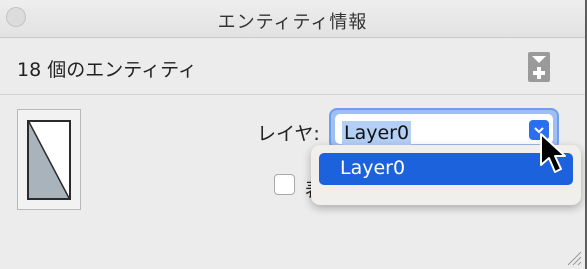 Image resolution: width=587 pixels, height=269 pixels. Describe the element at coordinates (49, 159) in the screenshot. I see `component-preview-icon` at that location.